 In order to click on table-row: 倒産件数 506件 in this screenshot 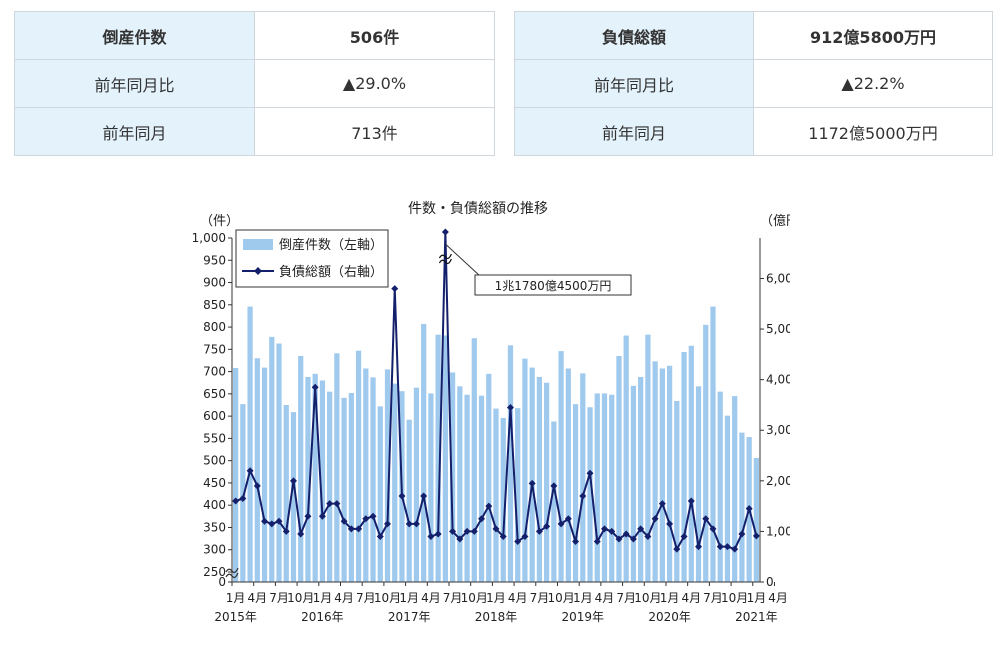, I will do `click(254, 35)`.